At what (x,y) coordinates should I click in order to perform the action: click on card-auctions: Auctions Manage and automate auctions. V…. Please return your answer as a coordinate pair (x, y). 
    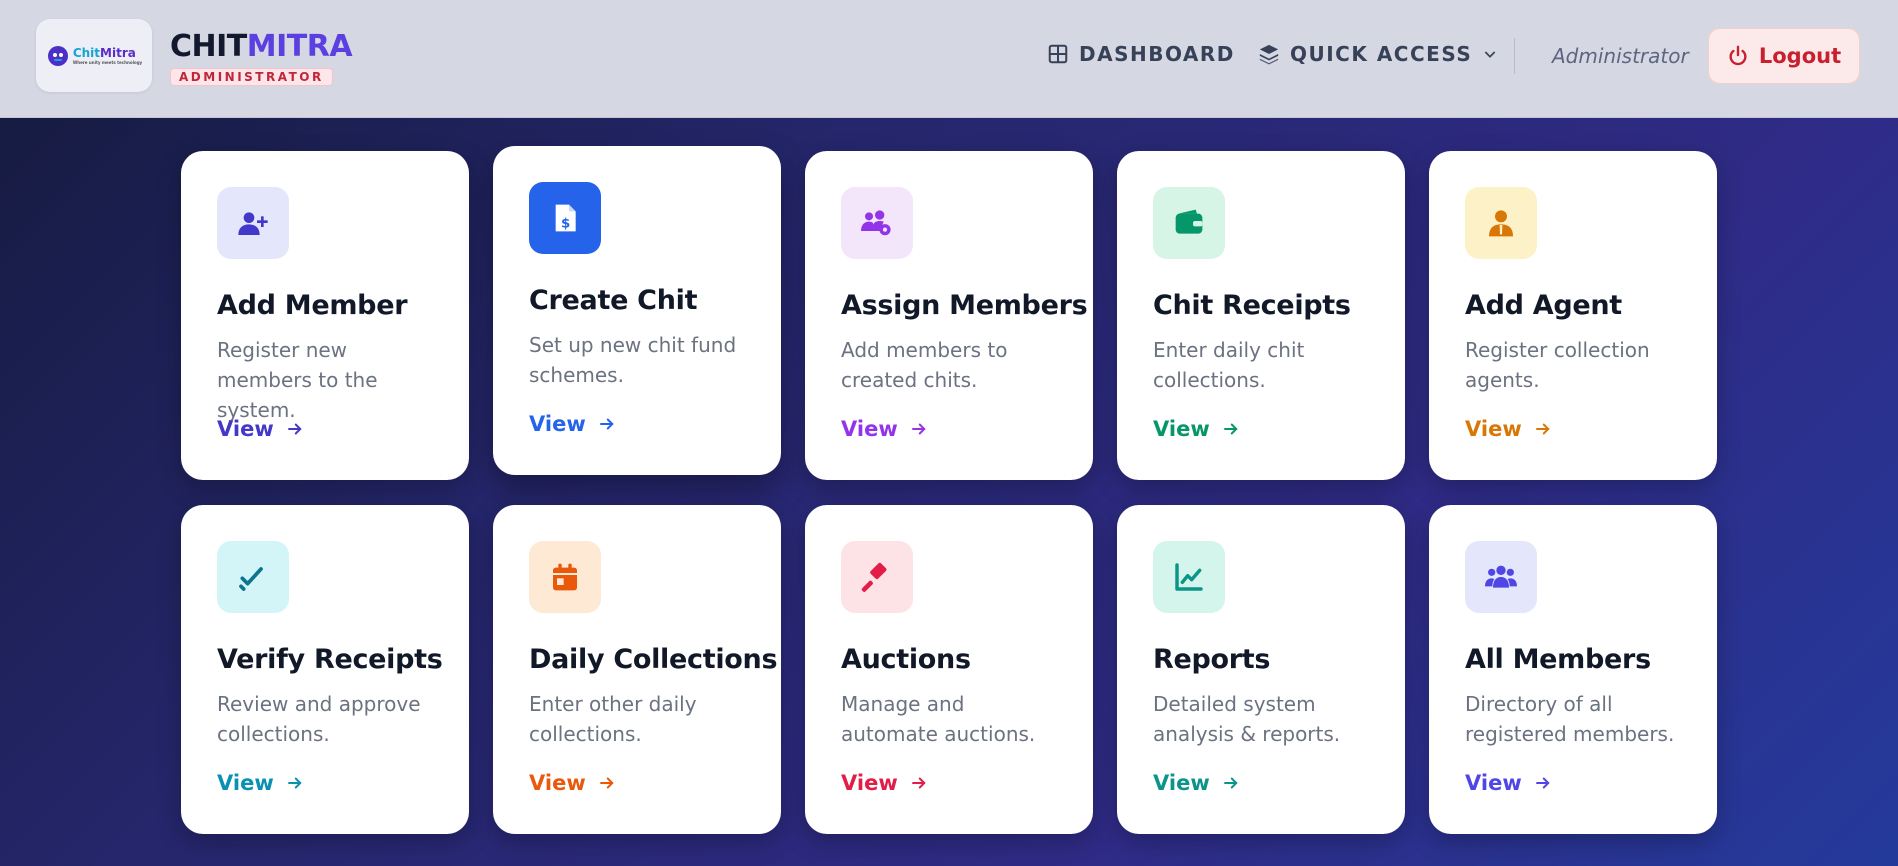
    Looking at the image, I should click on (949, 669).